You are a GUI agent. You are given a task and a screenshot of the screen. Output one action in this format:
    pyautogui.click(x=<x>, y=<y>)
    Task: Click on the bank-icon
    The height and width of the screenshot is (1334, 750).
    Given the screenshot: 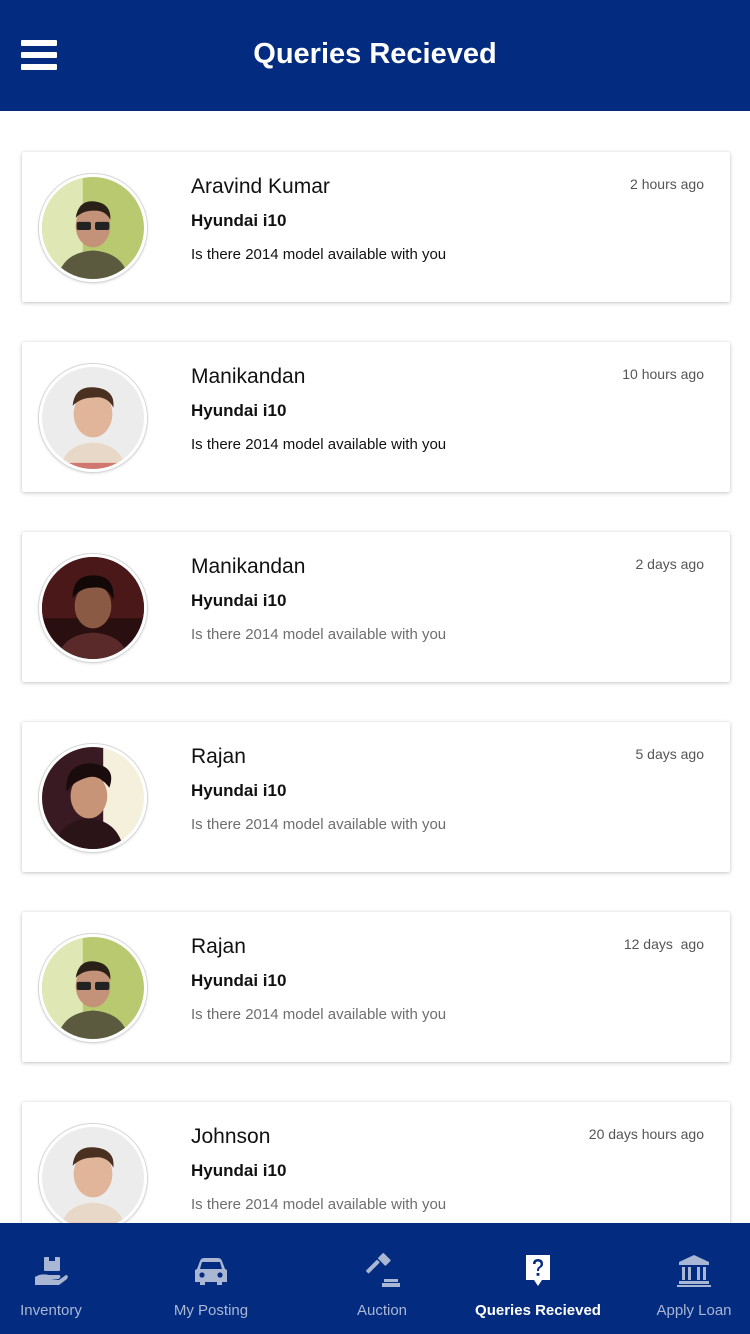 What is the action you would take?
    pyautogui.click(x=694, y=1271)
    